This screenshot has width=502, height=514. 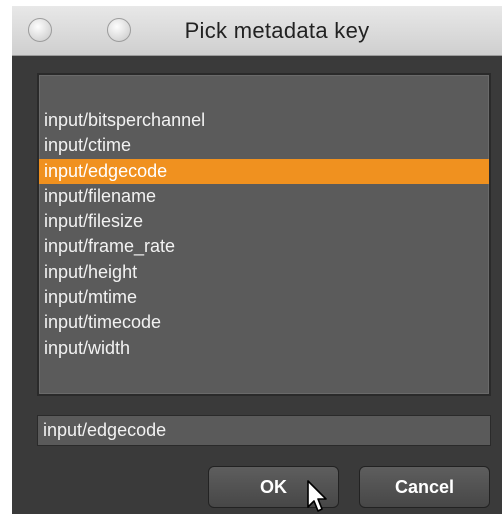 I want to click on list-item-selected: input/edgecode, so click(x=264, y=171).